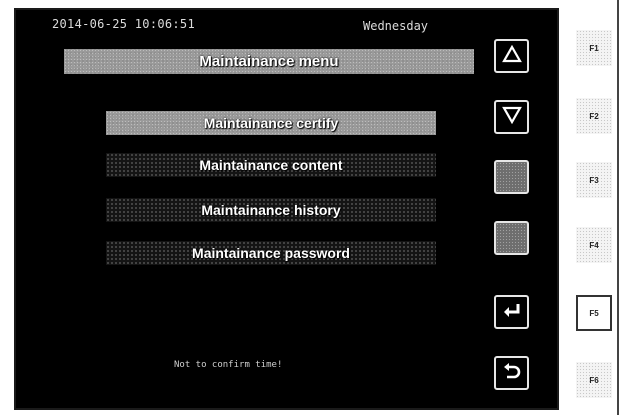 This screenshot has width=625, height=415. I want to click on status-datetime: 2014-06-25 10:06:51, so click(123, 24).